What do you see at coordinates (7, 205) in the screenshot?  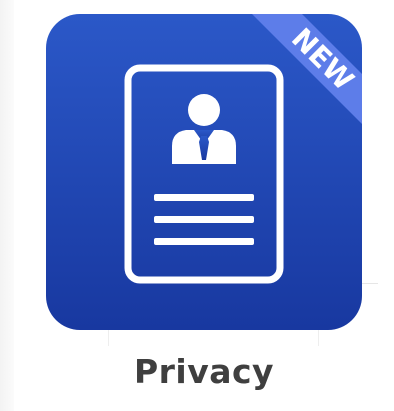 I see `left-edge-panel` at bounding box center [7, 205].